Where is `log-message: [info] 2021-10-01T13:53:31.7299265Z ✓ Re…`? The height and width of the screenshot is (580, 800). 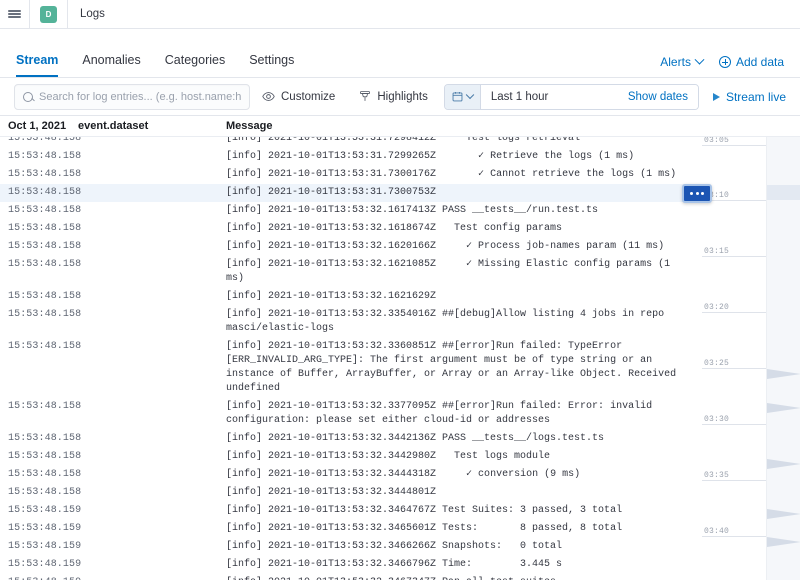 log-message: [info] 2021-10-01T13:53:31.7299265Z ✓ Re… is located at coordinates (430, 156).